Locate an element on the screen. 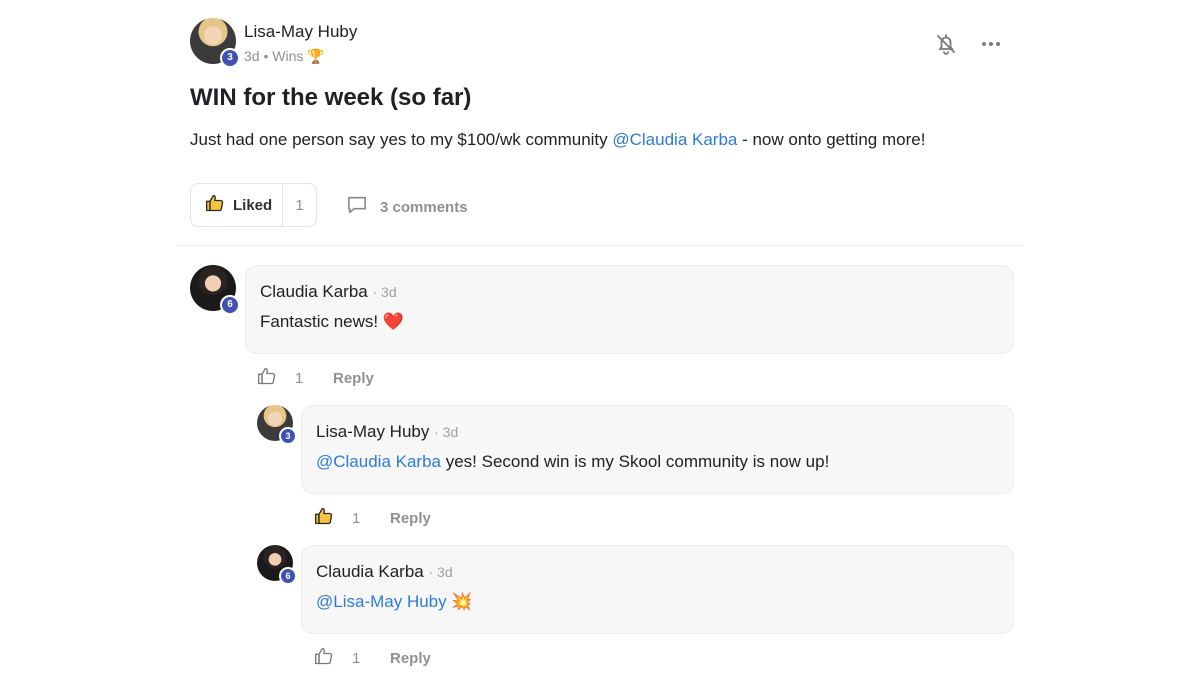 This screenshot has width=1200, height=675. post-time: 3d is located at coordinates (252, 56).